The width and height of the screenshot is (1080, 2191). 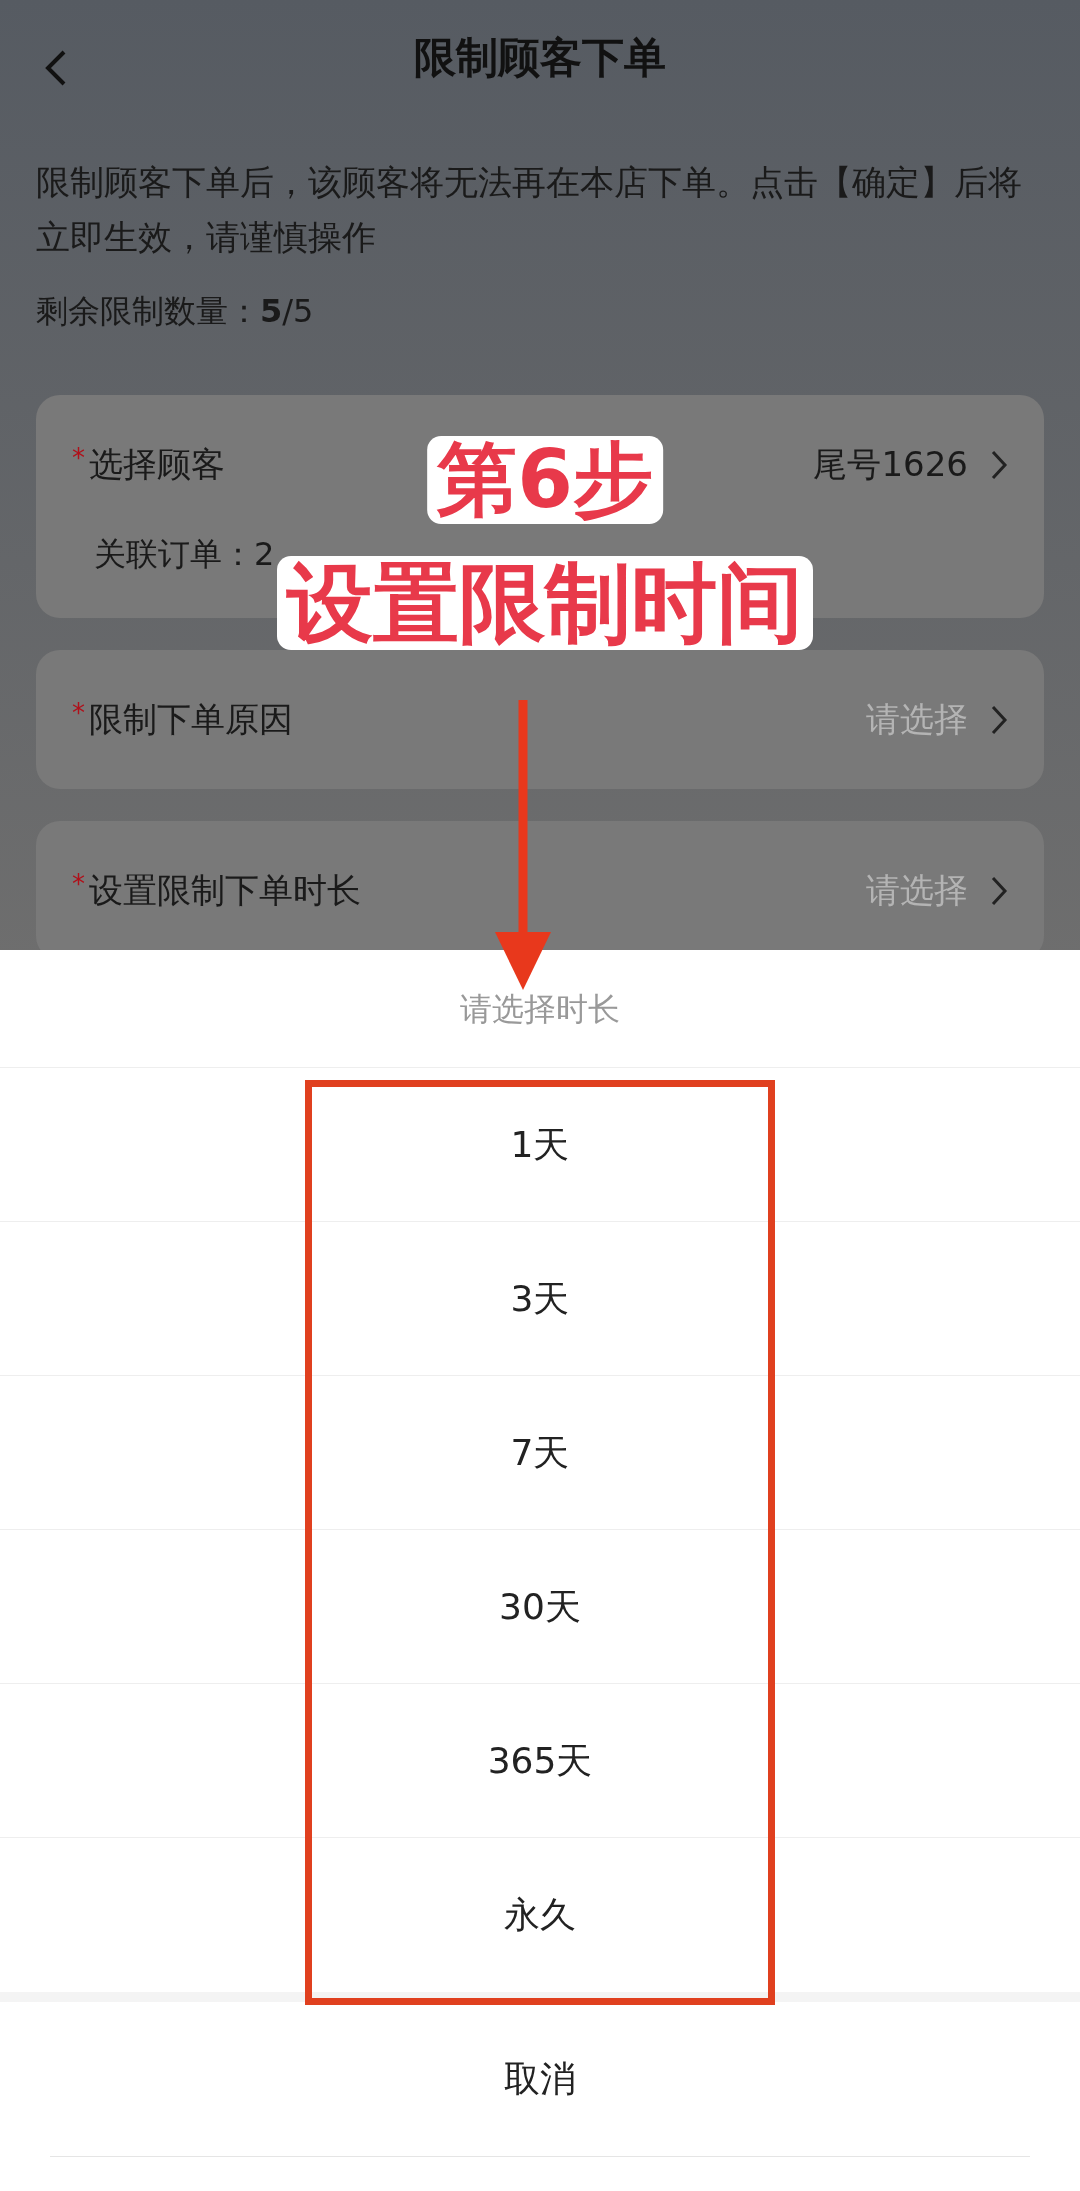 I want to click on notice-text: 限制顾客下单后，该顾客将无法再在本店下单。点击【确定】后将立即生效，请谨慎操作, so click(x=529, y=210).